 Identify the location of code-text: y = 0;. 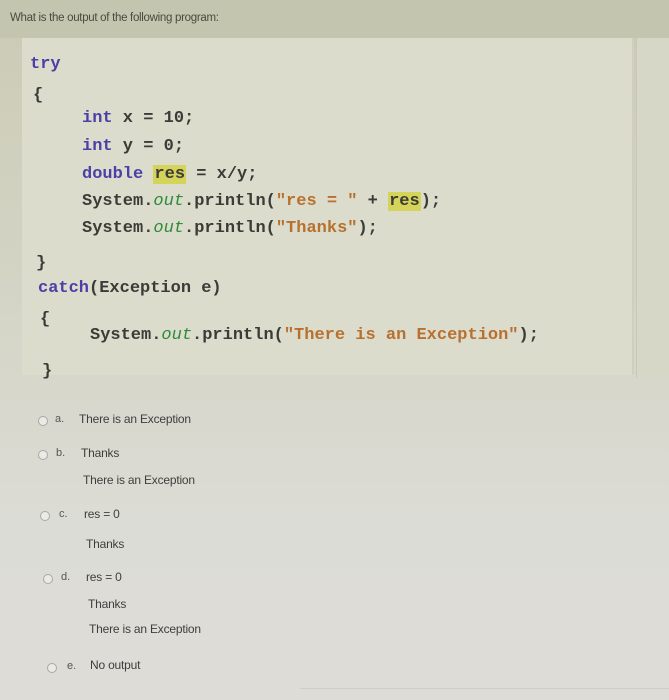
(148, 146).